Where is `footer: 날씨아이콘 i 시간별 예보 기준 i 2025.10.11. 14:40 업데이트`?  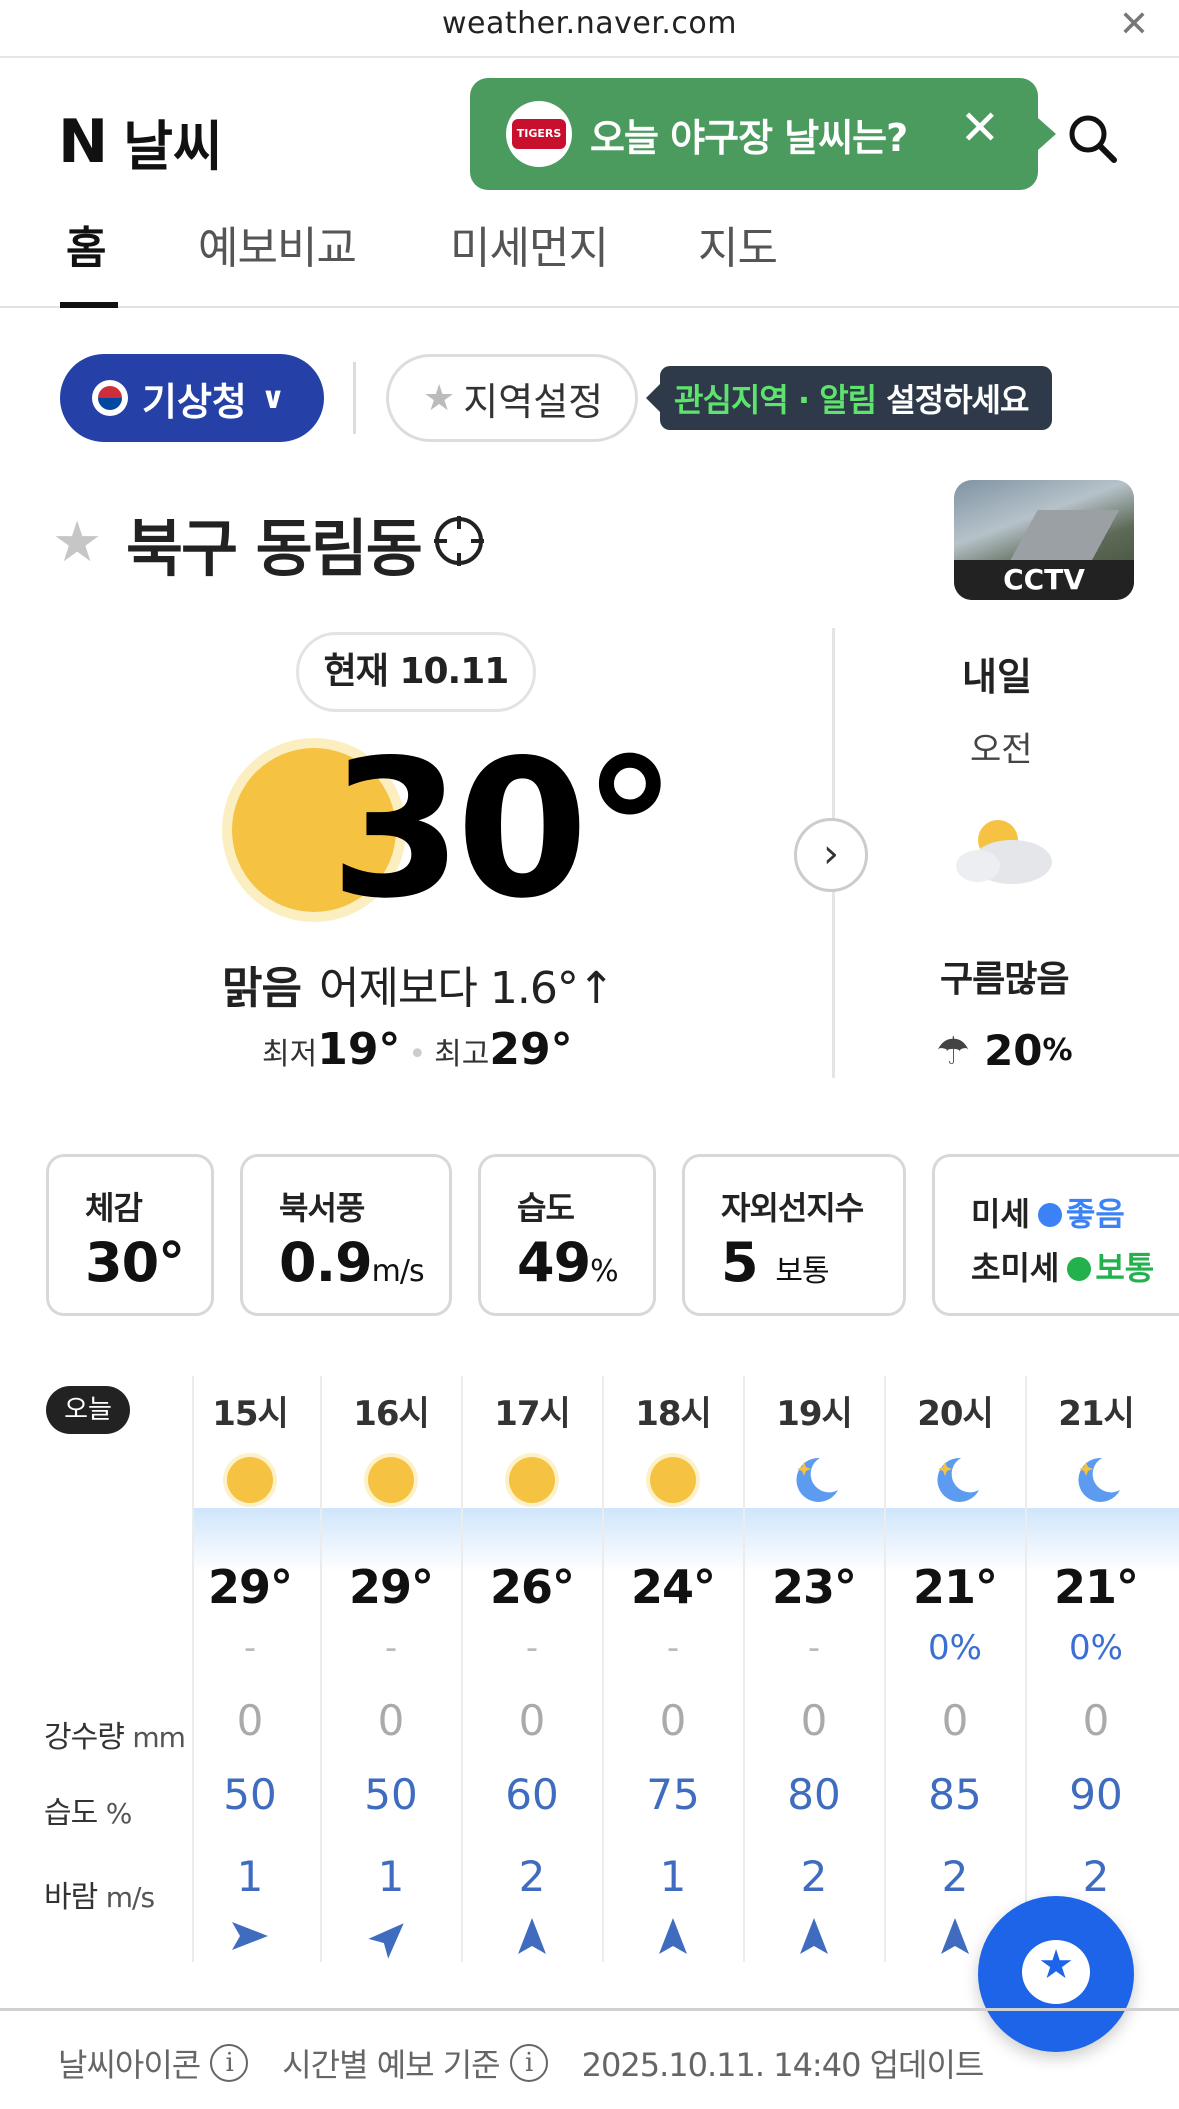 footer: 날씨아이콘 i 시간별 예보 기준 i 2025.10.11. 14:40 업데이트 is located at coordinates (521, 2063).